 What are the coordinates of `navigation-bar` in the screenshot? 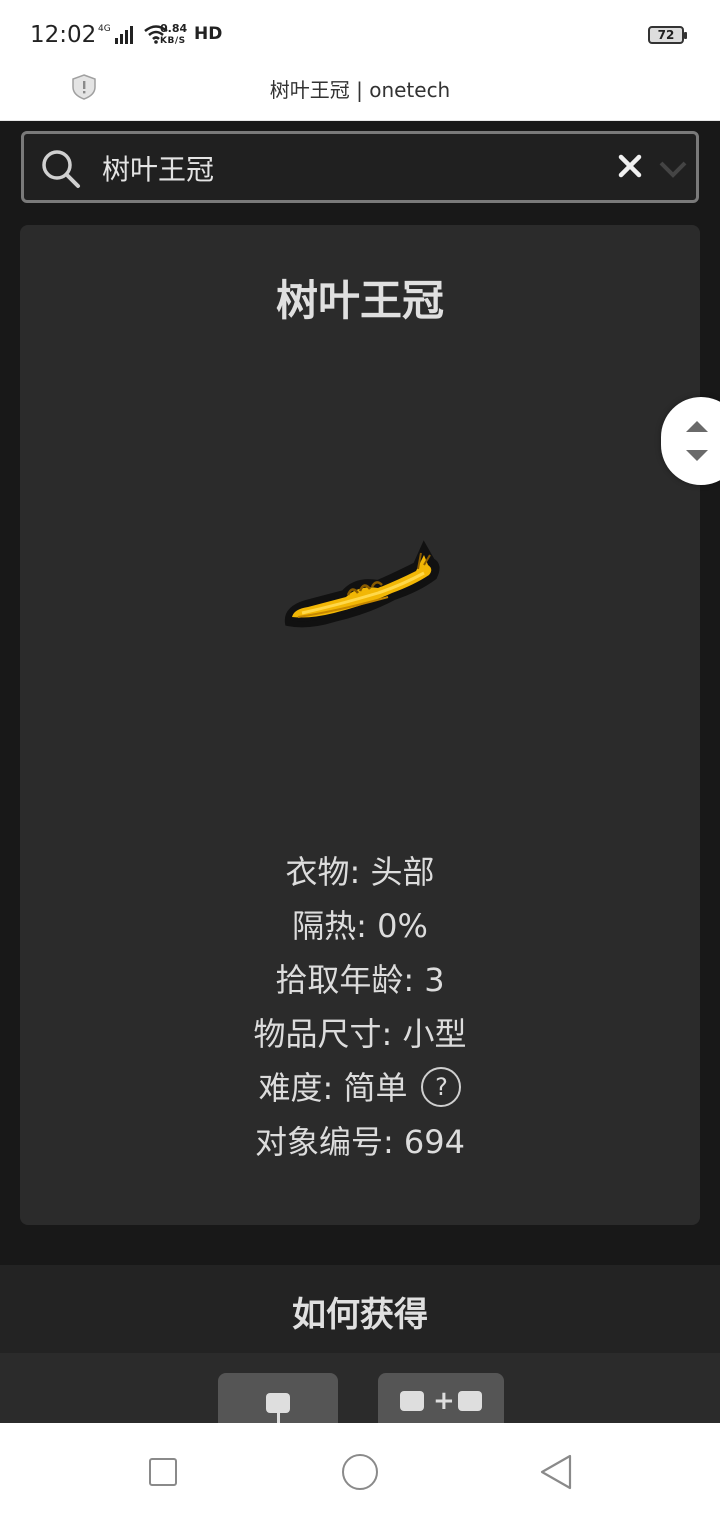 It's located at (360, 1471).